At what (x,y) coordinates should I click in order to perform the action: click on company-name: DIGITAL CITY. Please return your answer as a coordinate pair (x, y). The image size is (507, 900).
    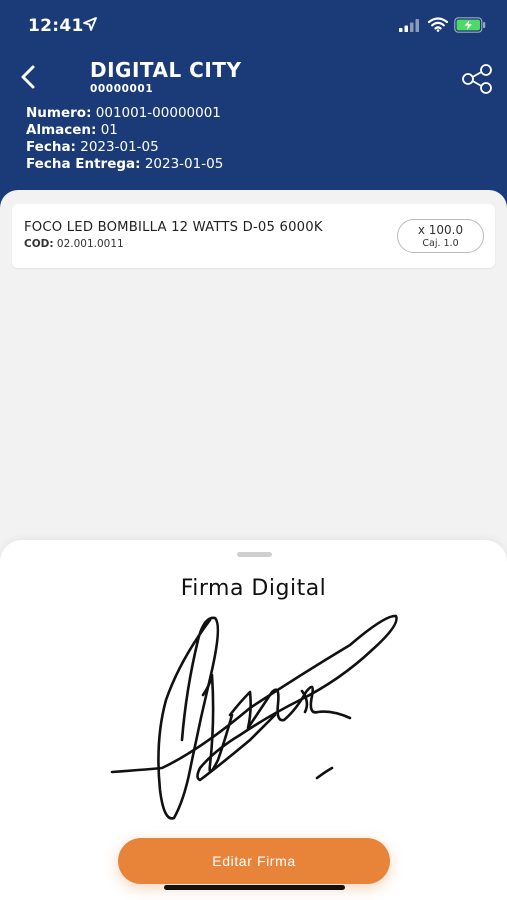
    Looking at the image, I should click on (166, 70).